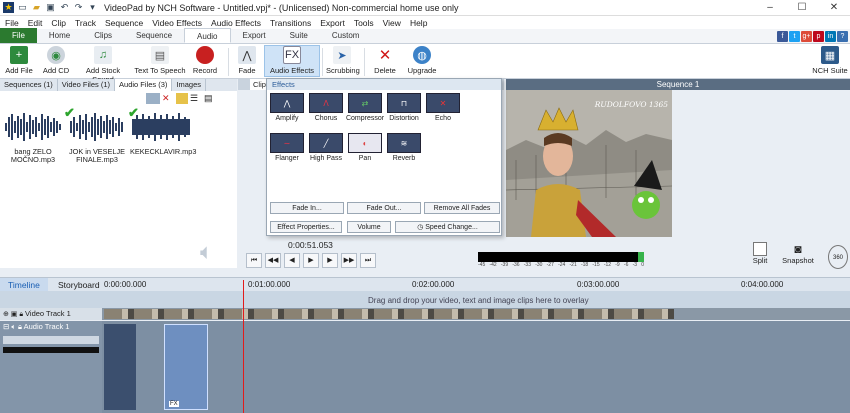  I want to click on nch-suite-button: ▦ NCH Suite, so click(830, 60).